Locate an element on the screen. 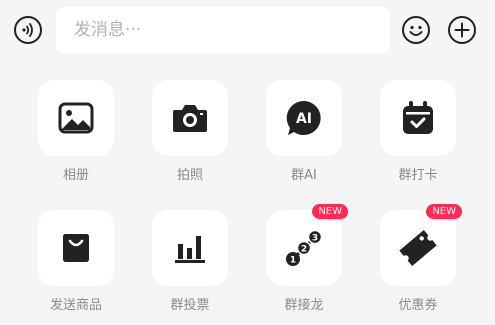 This screenshot has height=325, width=495. tile-group-ai-label: 群AI is located at coordinates (304, 175).